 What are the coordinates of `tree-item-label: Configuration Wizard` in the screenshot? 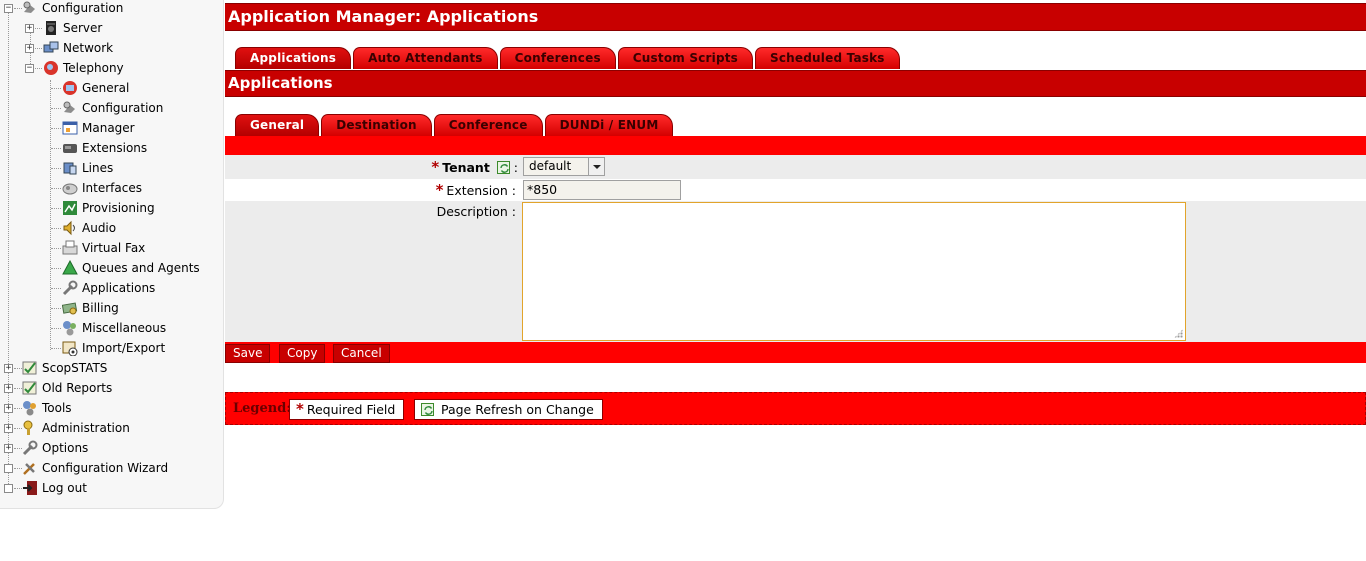 It's located at (105, 468).